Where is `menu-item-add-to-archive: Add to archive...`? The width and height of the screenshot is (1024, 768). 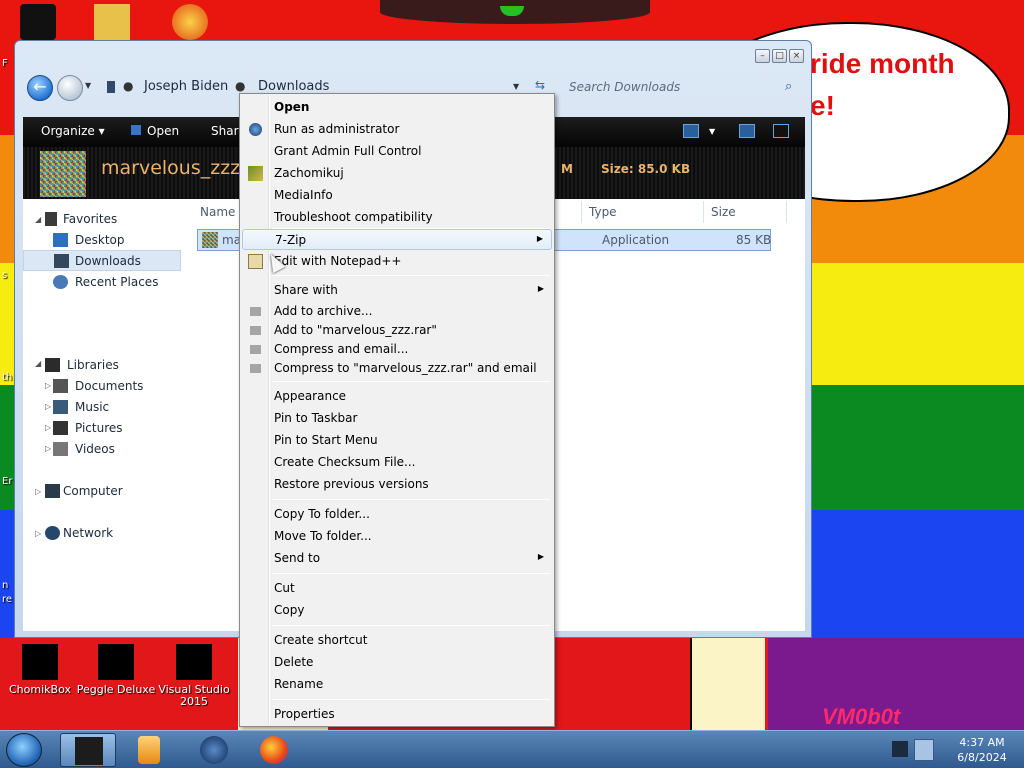 menu-item-add-to-archive: Add to archive... is located at coordinates (397, 311).